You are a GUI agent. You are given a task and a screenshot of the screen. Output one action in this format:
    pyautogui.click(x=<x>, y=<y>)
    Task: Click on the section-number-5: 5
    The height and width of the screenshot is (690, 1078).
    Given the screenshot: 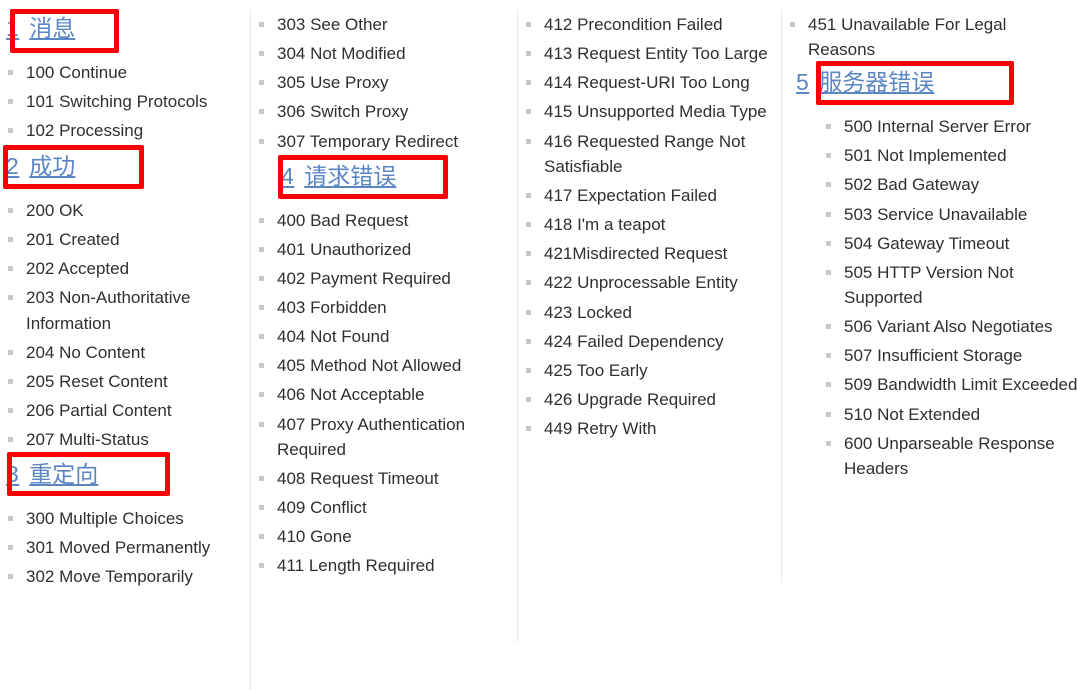 What is the action you would take?
    pyautogui.click(x=803, y=82)
    